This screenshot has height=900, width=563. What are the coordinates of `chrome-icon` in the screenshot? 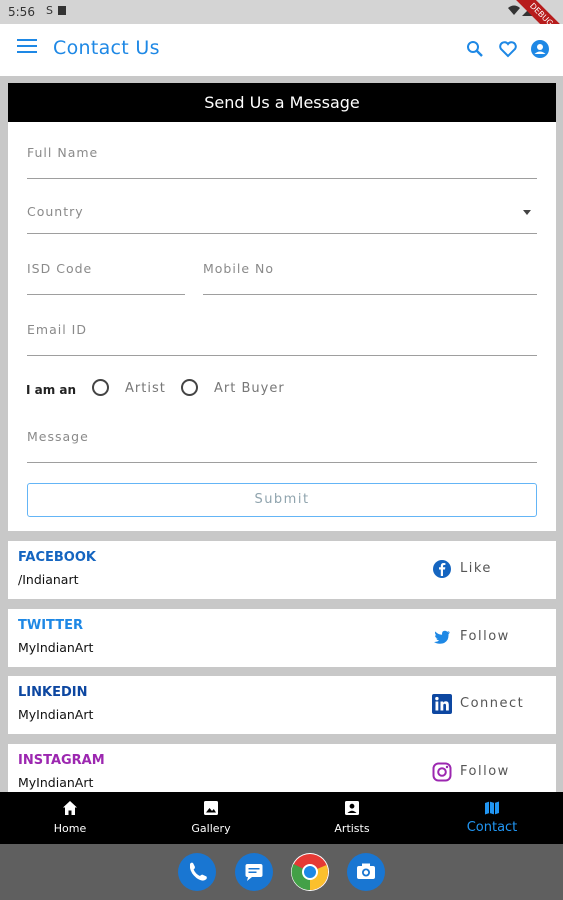 It's located at (310, 872).